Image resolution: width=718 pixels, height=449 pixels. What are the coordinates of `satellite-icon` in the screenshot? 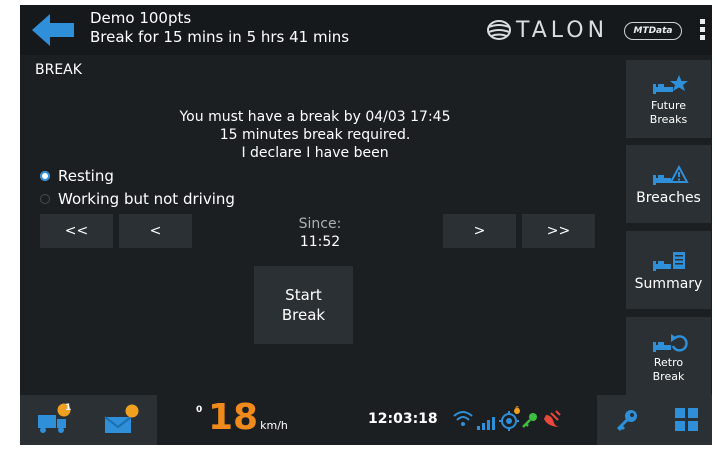 It's located at (552, 418).